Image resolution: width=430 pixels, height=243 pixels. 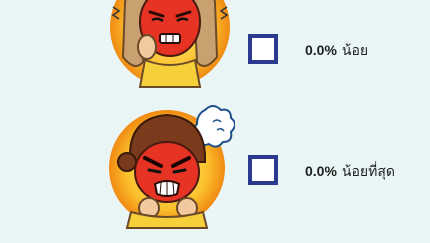 I want to click on option-text: น้อย, so click(x=355, y=51).